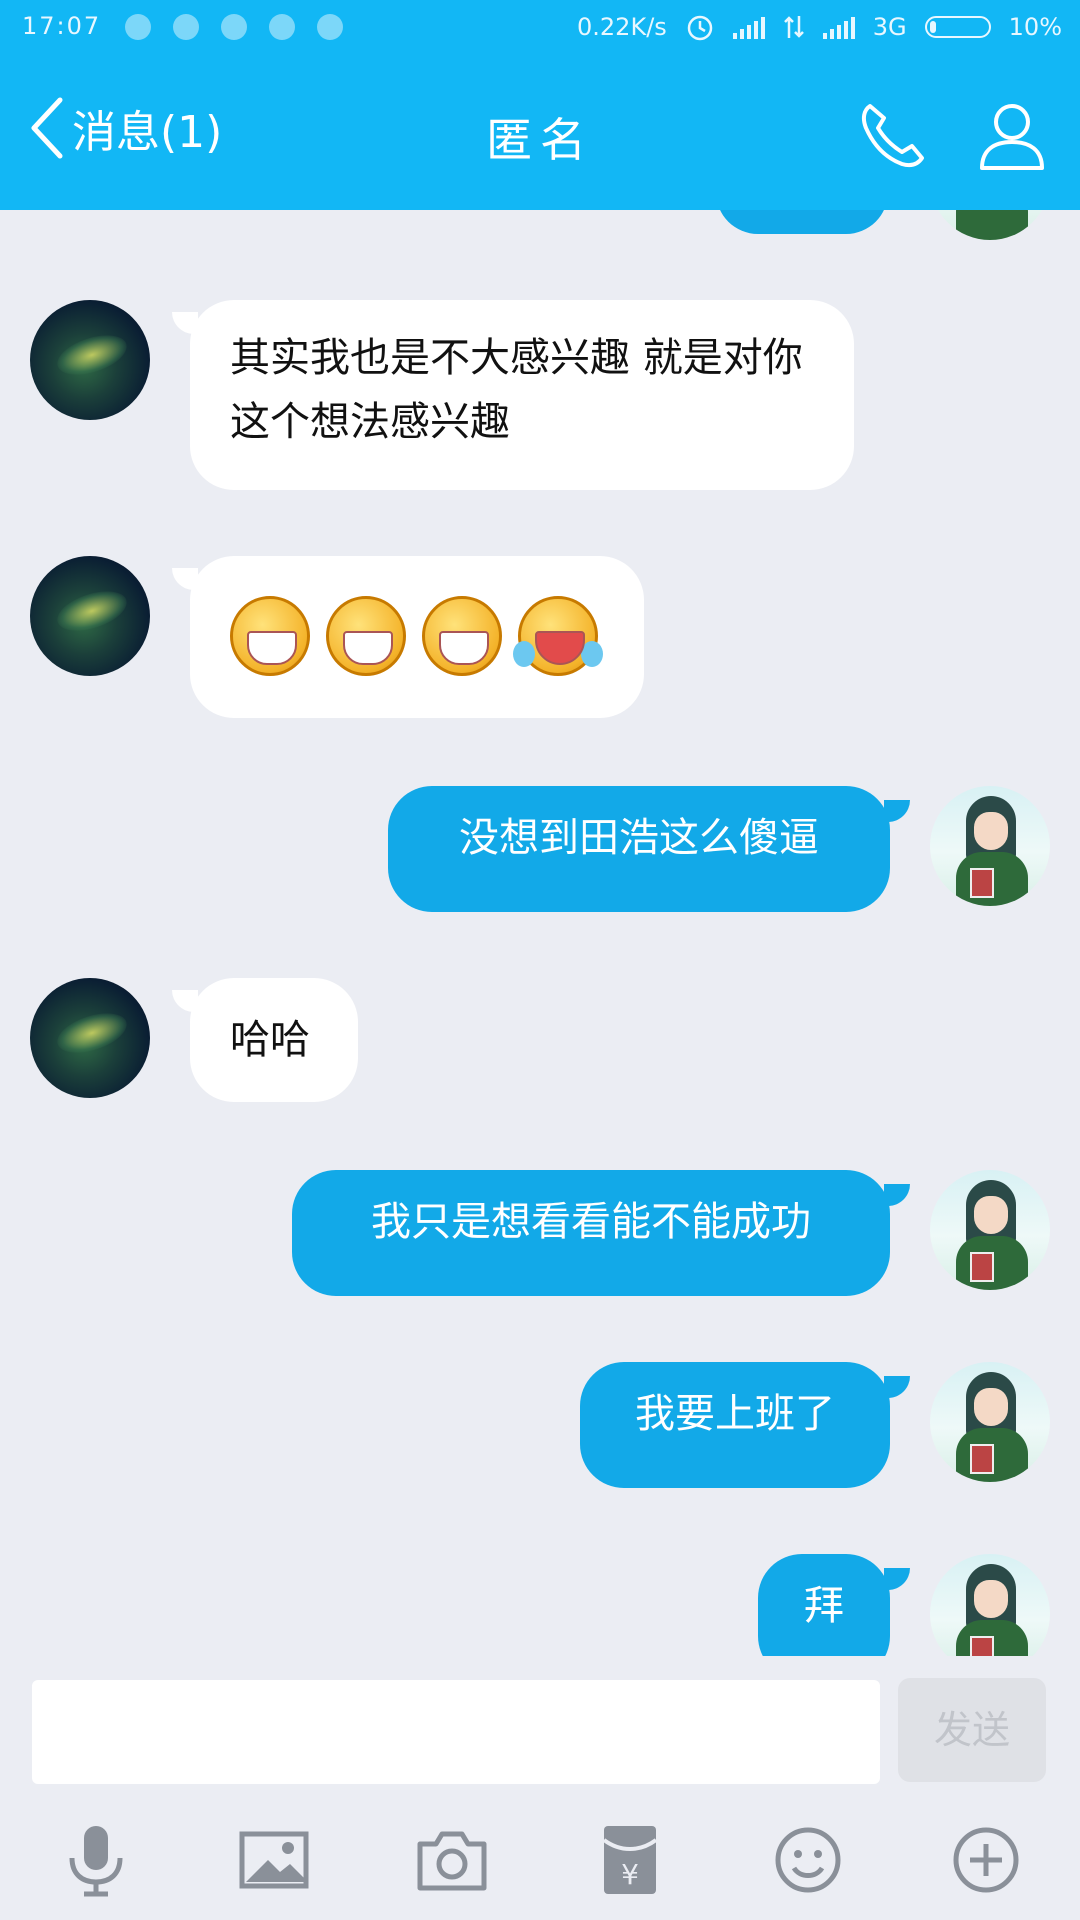  I want to click on chat-header: 消息(1) 匿名, so click(540, 133).